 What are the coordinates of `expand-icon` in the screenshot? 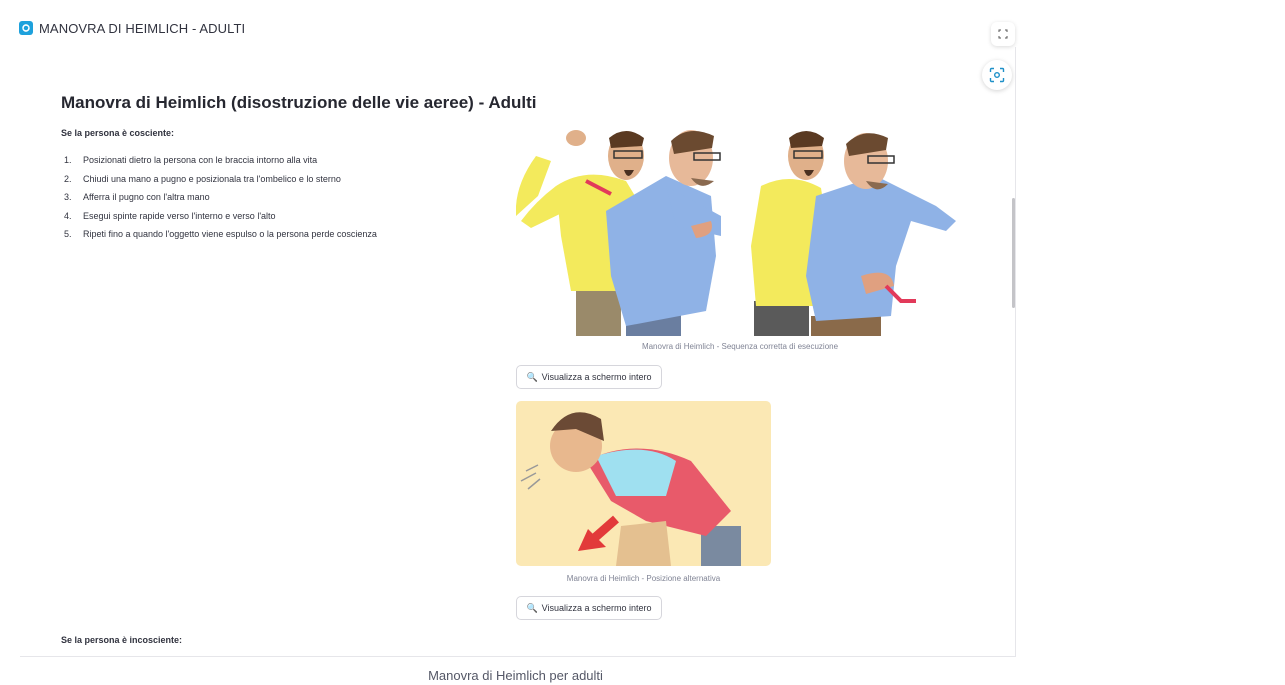 It's located at (1003, 34).